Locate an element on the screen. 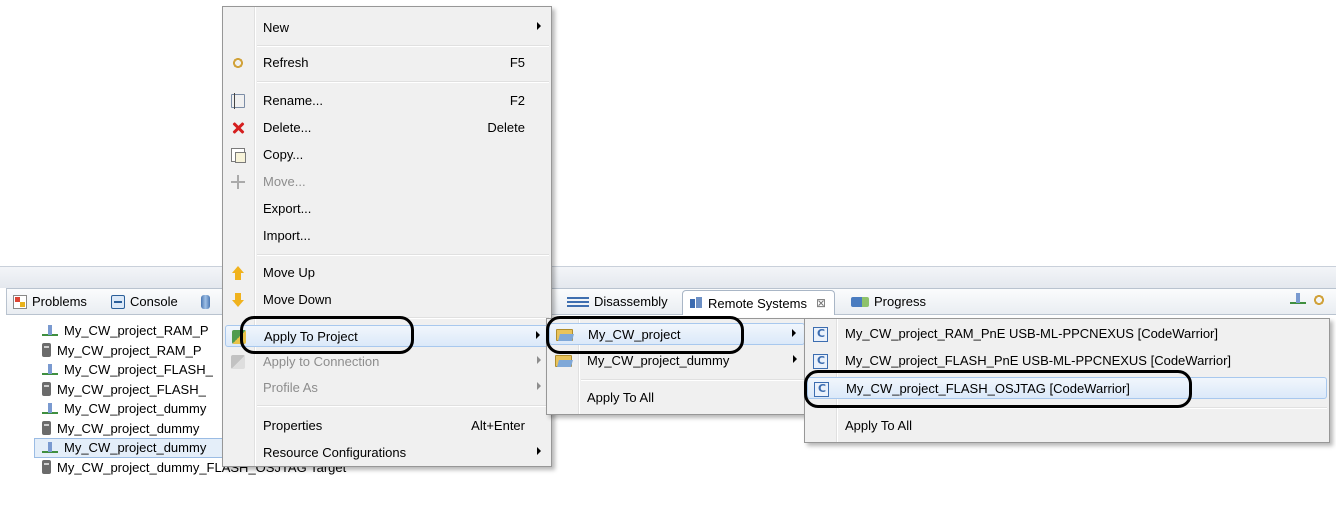 The width and height of the screenshot is (1336, 511). tab-label: Remote Systems is located at coordinates (757, 303).